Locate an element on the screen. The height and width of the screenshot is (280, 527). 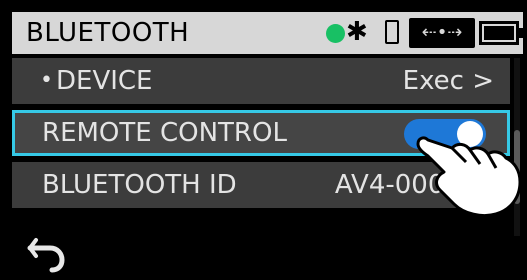
bluetooth-icon: ✱ is located at coordinates (357, 32).